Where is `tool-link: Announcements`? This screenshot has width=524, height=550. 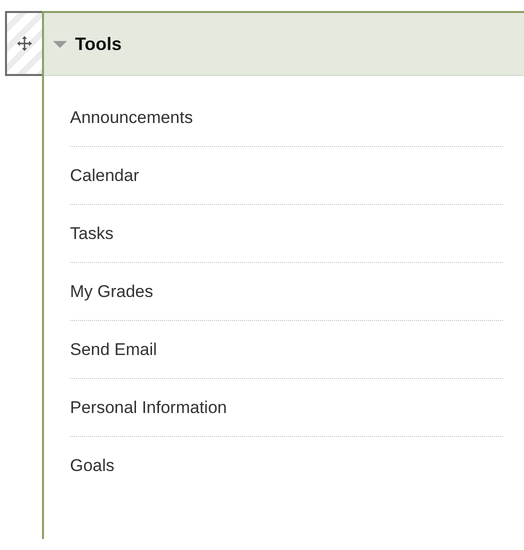 tool-link: Announcements is located at coordinates (131, 118).